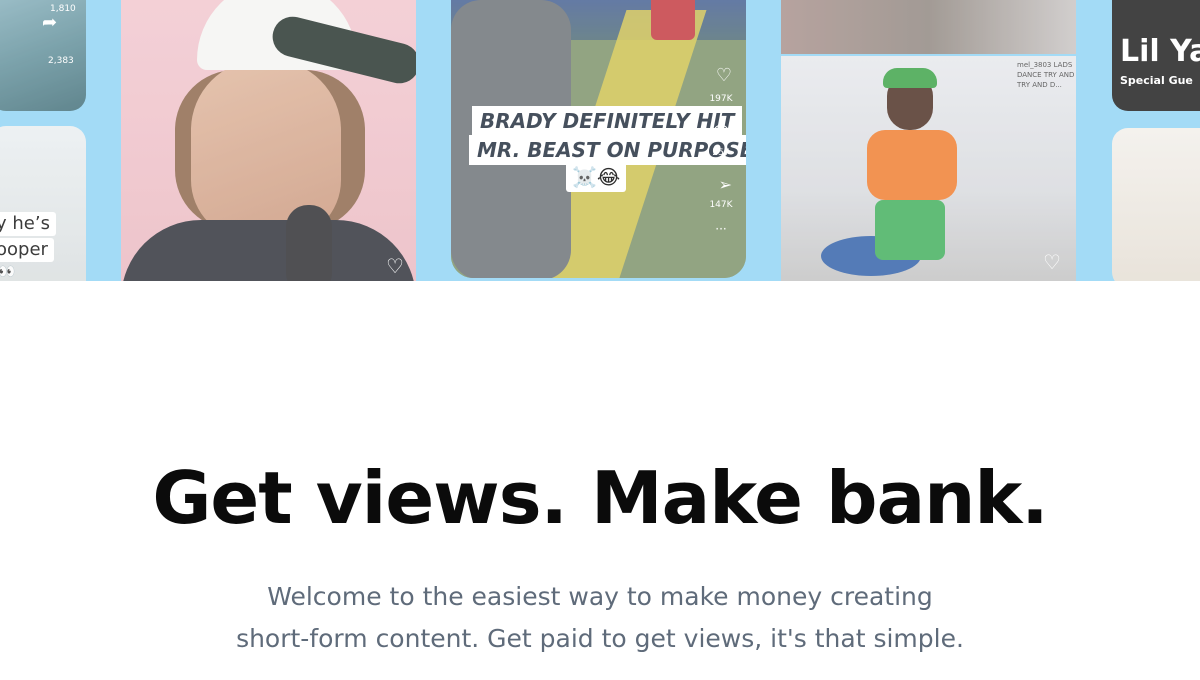 The width and height of the screenshot is (1200, 680). Describe the element at coordinates (43, 203) in the screenshot. I see `video-card-1-bottom: y he’s ooper 👀` at that location.